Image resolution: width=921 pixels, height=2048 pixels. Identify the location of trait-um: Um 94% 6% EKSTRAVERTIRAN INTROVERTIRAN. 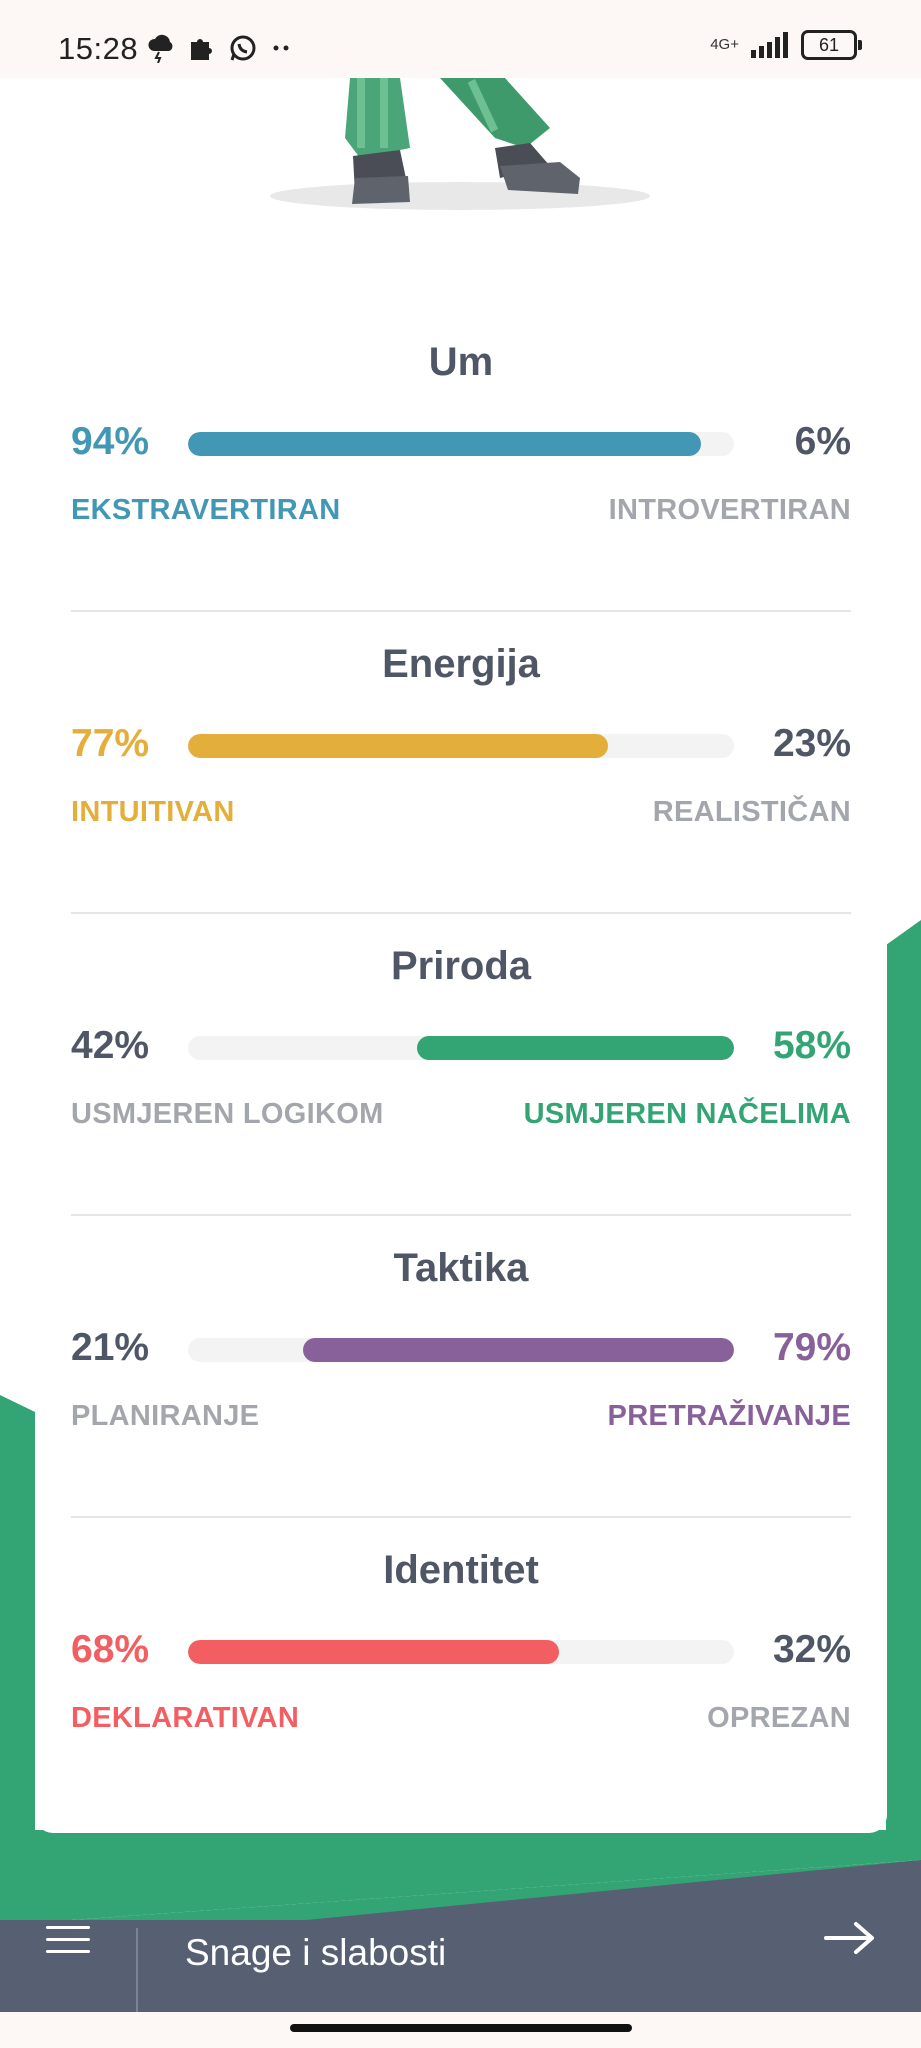
(461, 461).